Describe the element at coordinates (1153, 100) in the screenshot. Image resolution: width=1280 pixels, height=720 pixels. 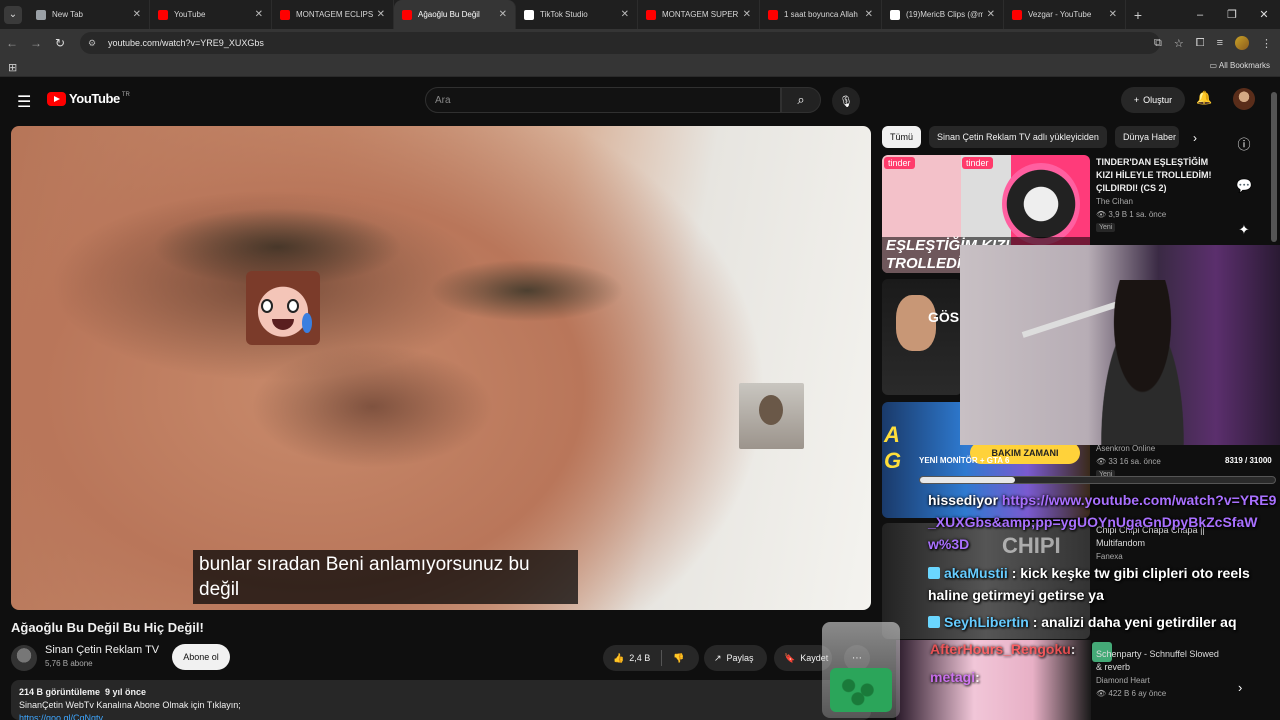
I see `create-button: + Oluştur` at that location.